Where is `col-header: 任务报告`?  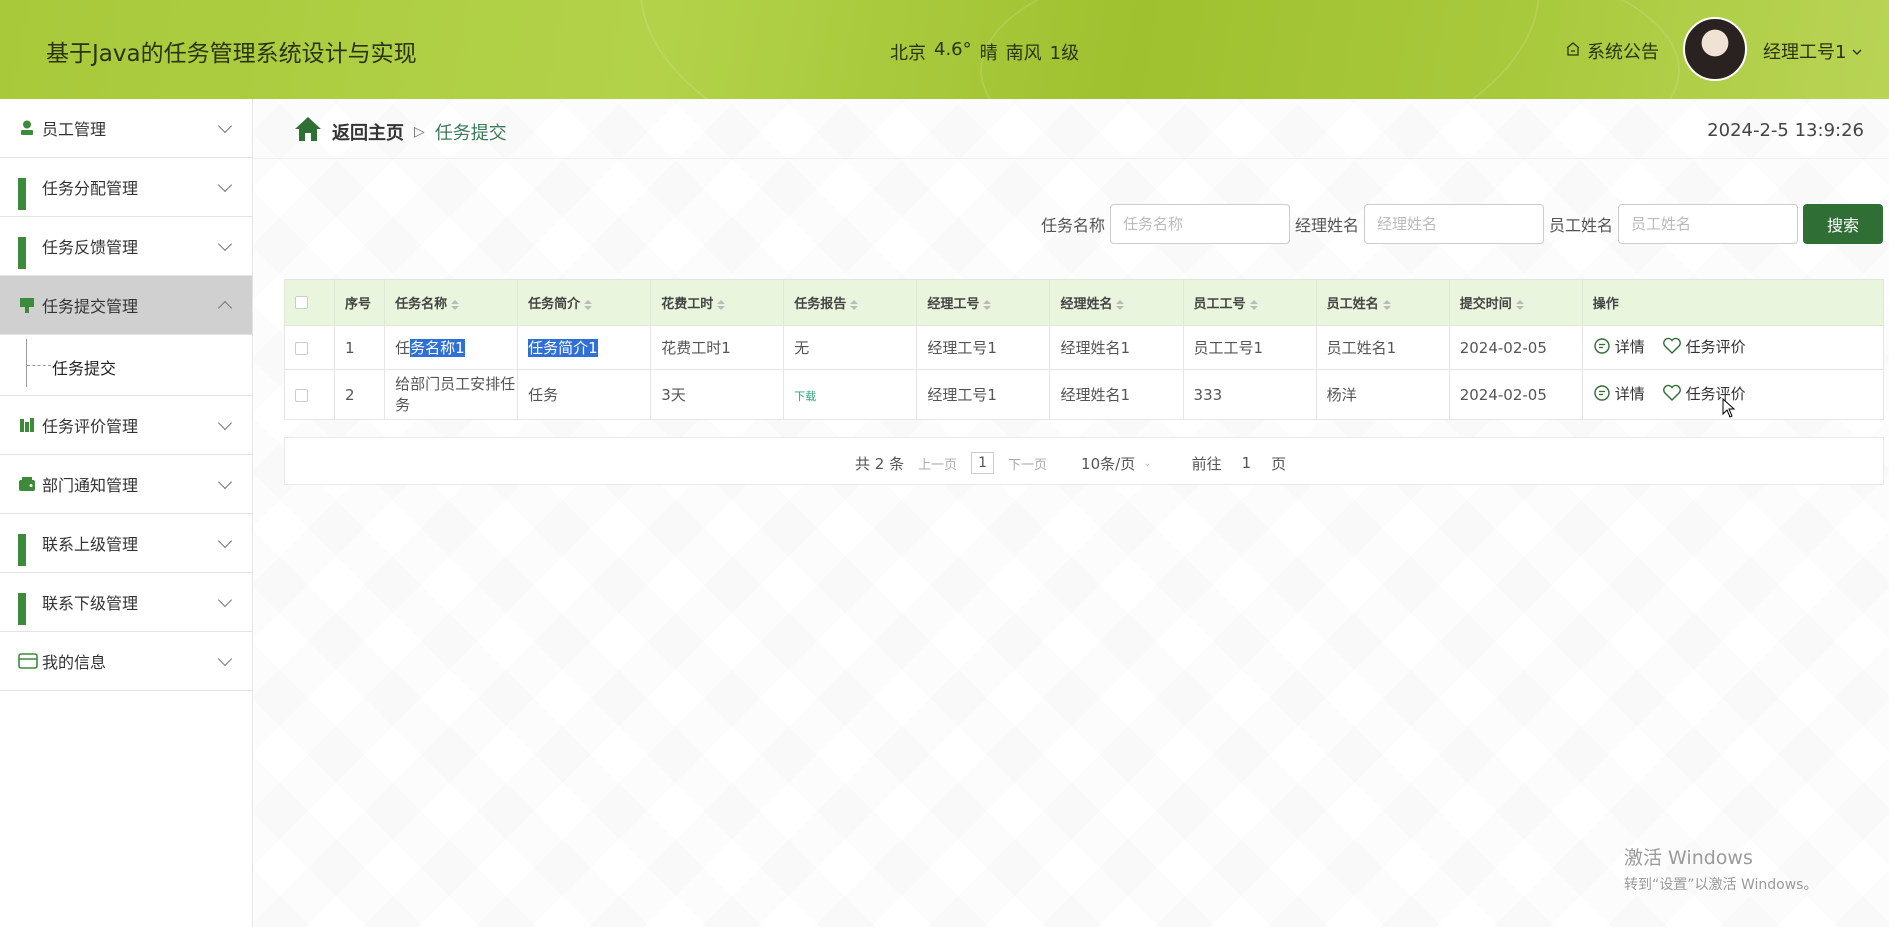
col-header: 任务报告 is located at coordinates (850, 302).